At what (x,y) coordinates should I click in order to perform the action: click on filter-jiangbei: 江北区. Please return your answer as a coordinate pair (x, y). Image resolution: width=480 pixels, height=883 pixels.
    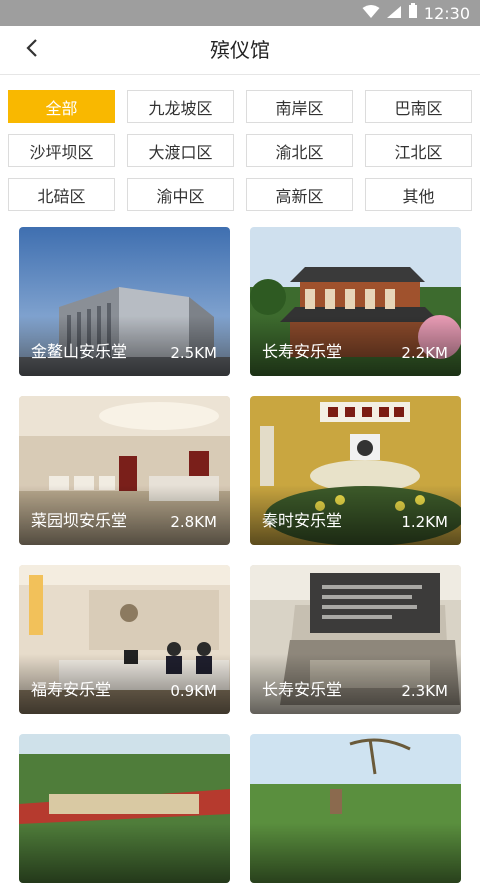
    Looking at the image, I should click on (418, 150).